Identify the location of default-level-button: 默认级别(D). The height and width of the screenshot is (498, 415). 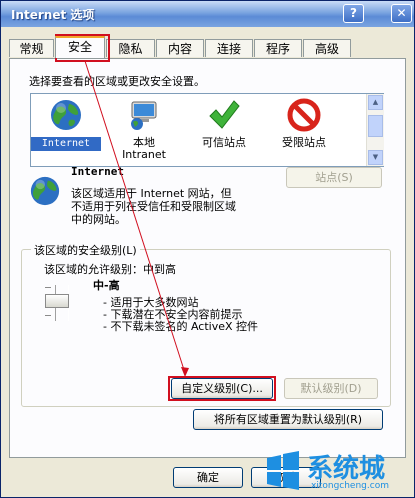
(331, 388).